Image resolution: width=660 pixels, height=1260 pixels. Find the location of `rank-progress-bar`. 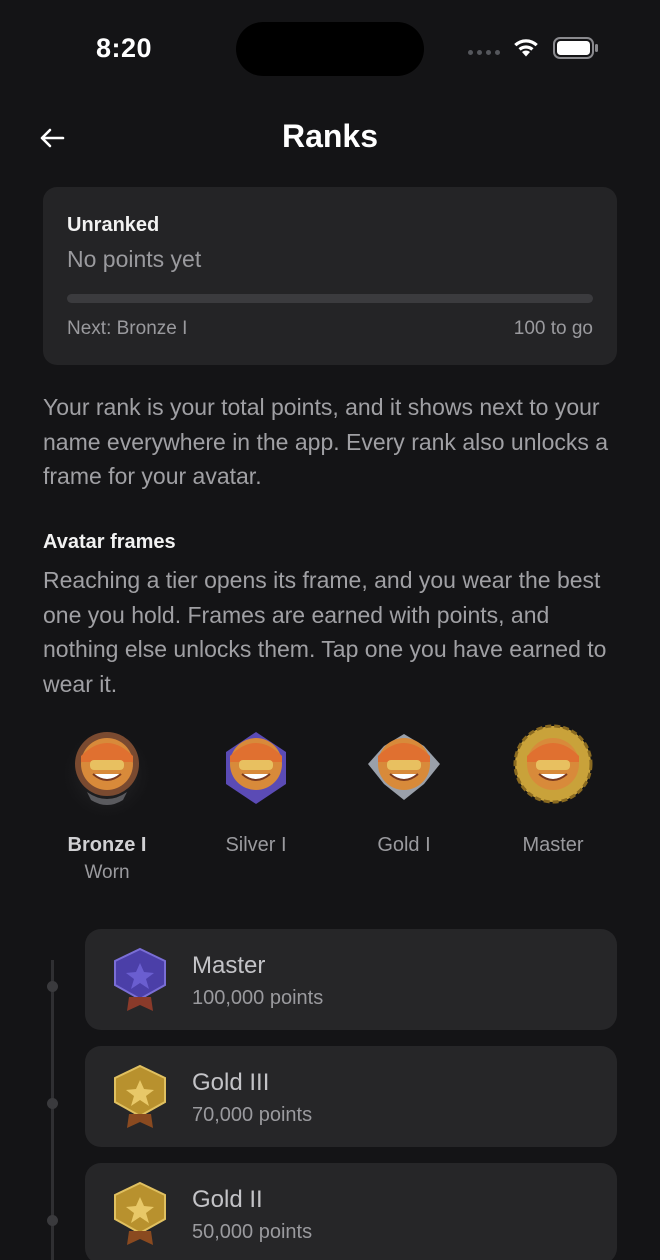

rank-progress-bar is located at coordinates (330, 298).